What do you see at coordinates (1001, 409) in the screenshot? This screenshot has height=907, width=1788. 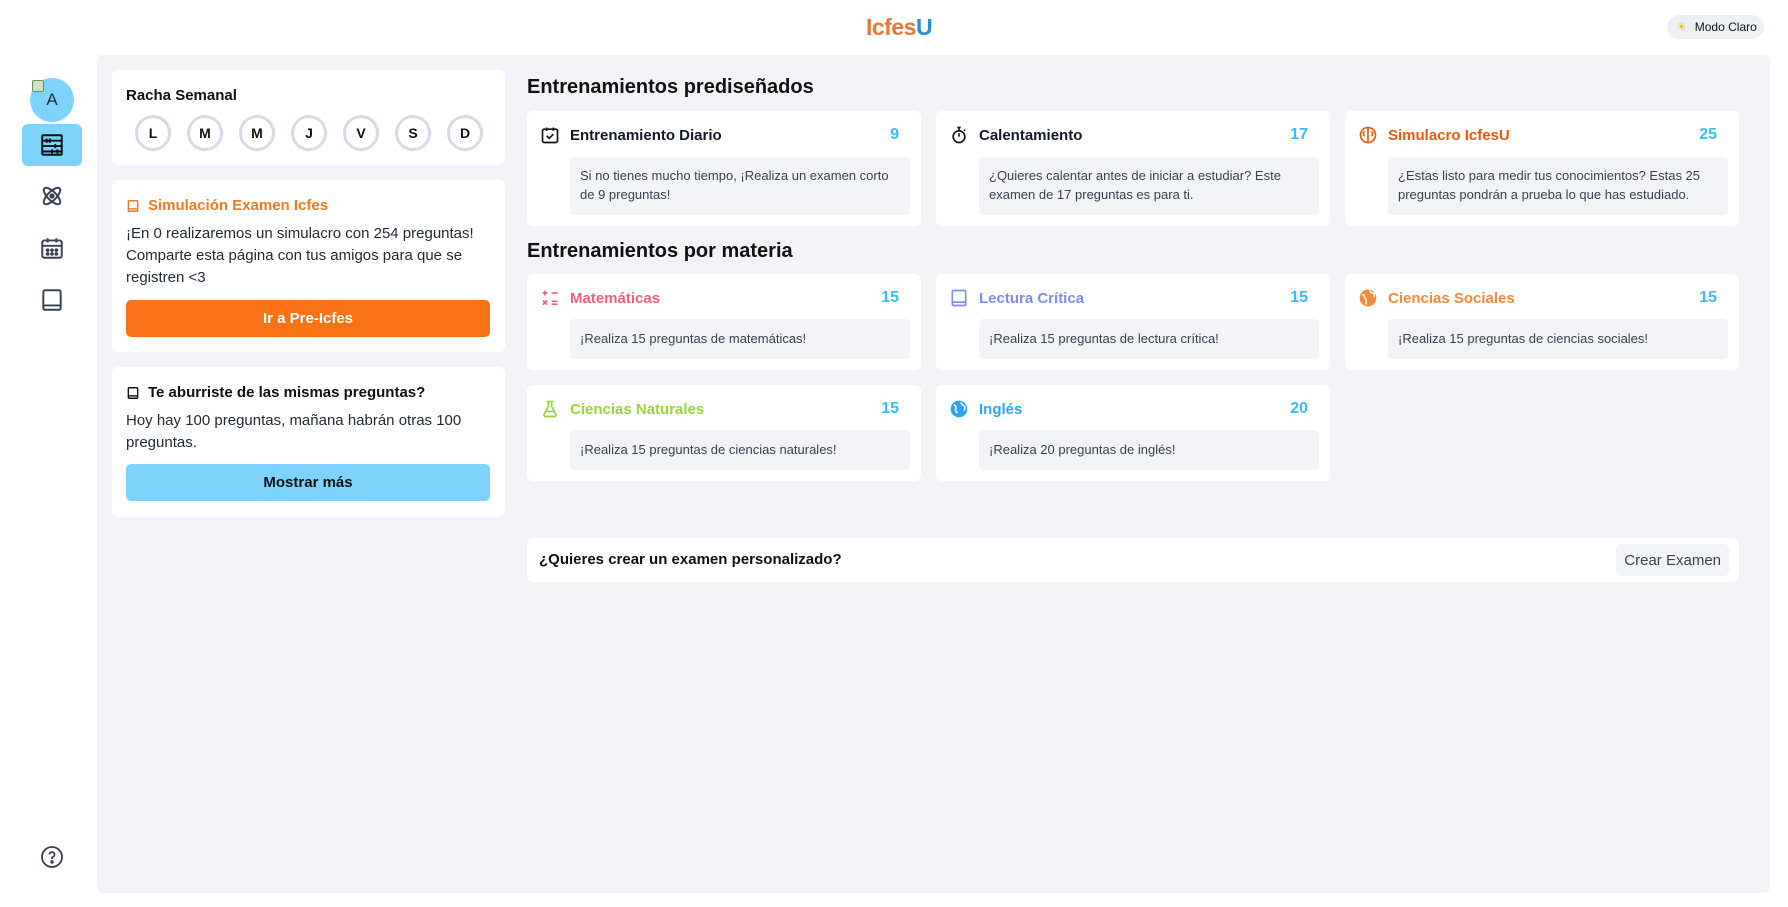 I see `tile-title: Inglés` at bounding box center [1001, 409].